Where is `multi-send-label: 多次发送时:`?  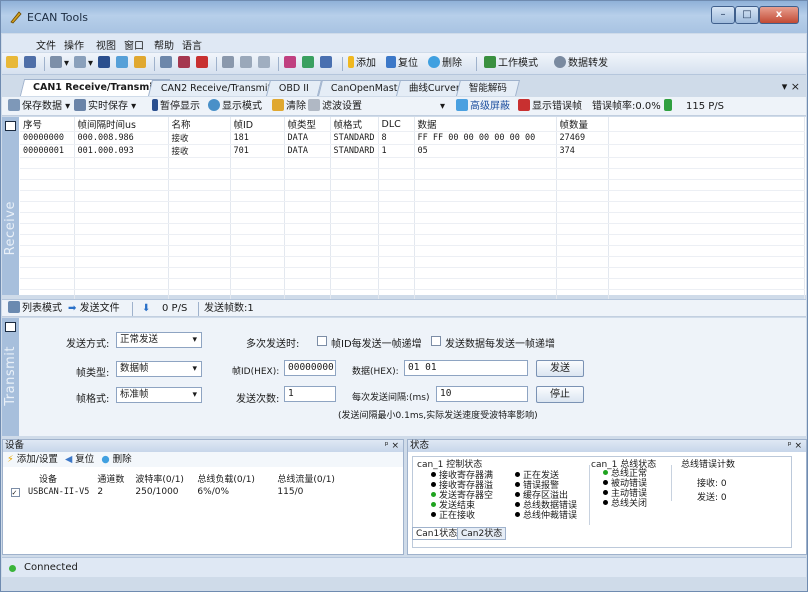
multi-send-label: 多次发送时: is located at coordinates (273, 344).